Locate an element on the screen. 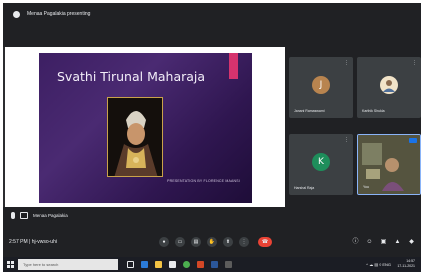 The height and width of the screenshot is (275, 424). participant-tile: J ⋮ Janani Ramaswami is located at coordinates (321, 87).